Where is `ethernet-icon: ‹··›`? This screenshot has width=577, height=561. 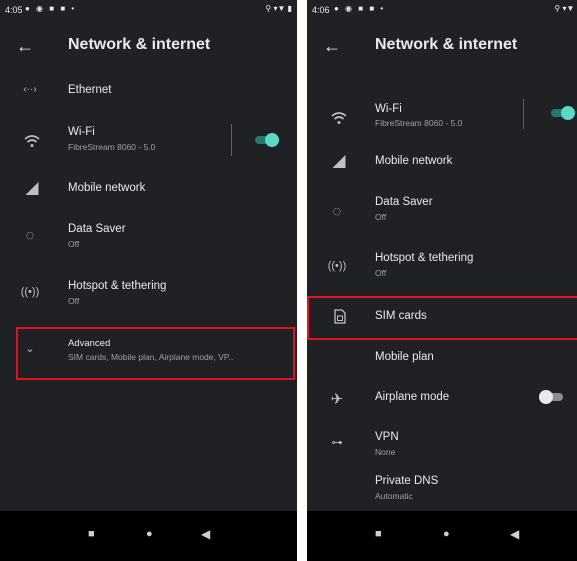
ethernet-icon: ‹··› is located at coordinates (30, 89).